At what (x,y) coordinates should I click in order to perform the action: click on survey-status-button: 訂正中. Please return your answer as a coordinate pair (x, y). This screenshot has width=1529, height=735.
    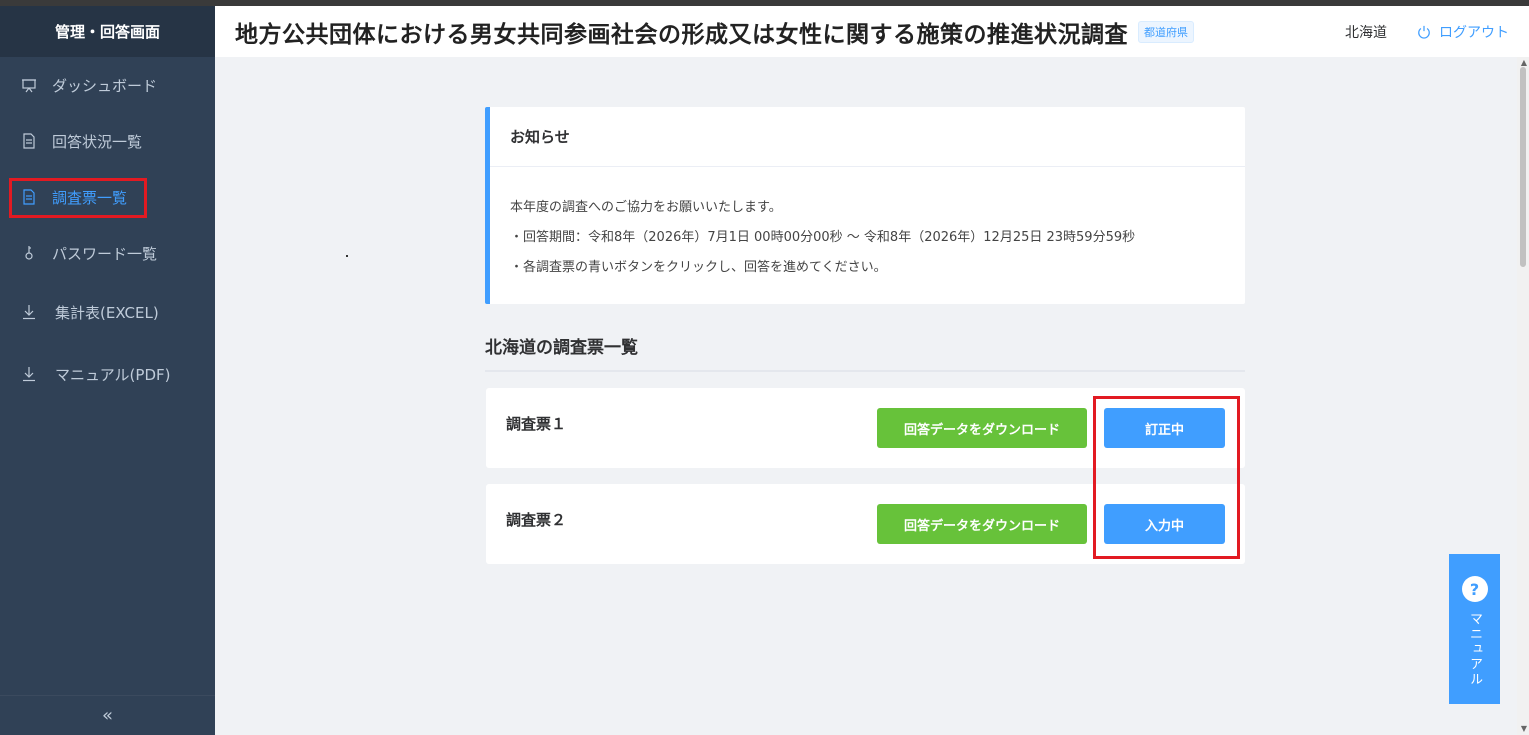
    Looking at the image, I should click on (1164, 428).